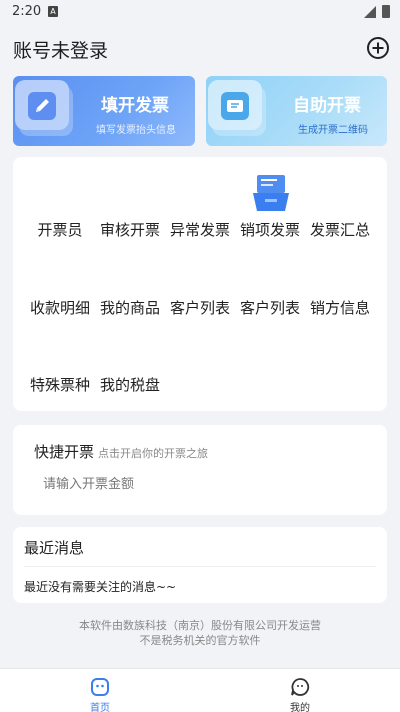  I want to click on battery-icon, so click(386, 11).